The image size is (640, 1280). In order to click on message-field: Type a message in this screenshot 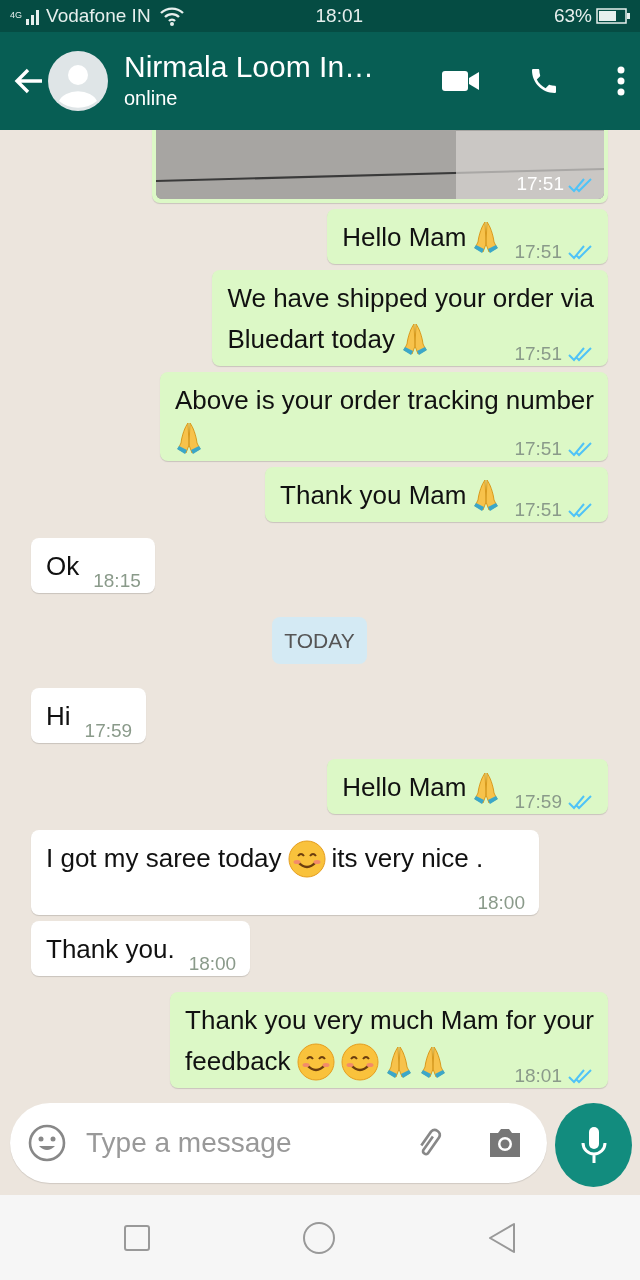, I will do `click(279, 1143)`.